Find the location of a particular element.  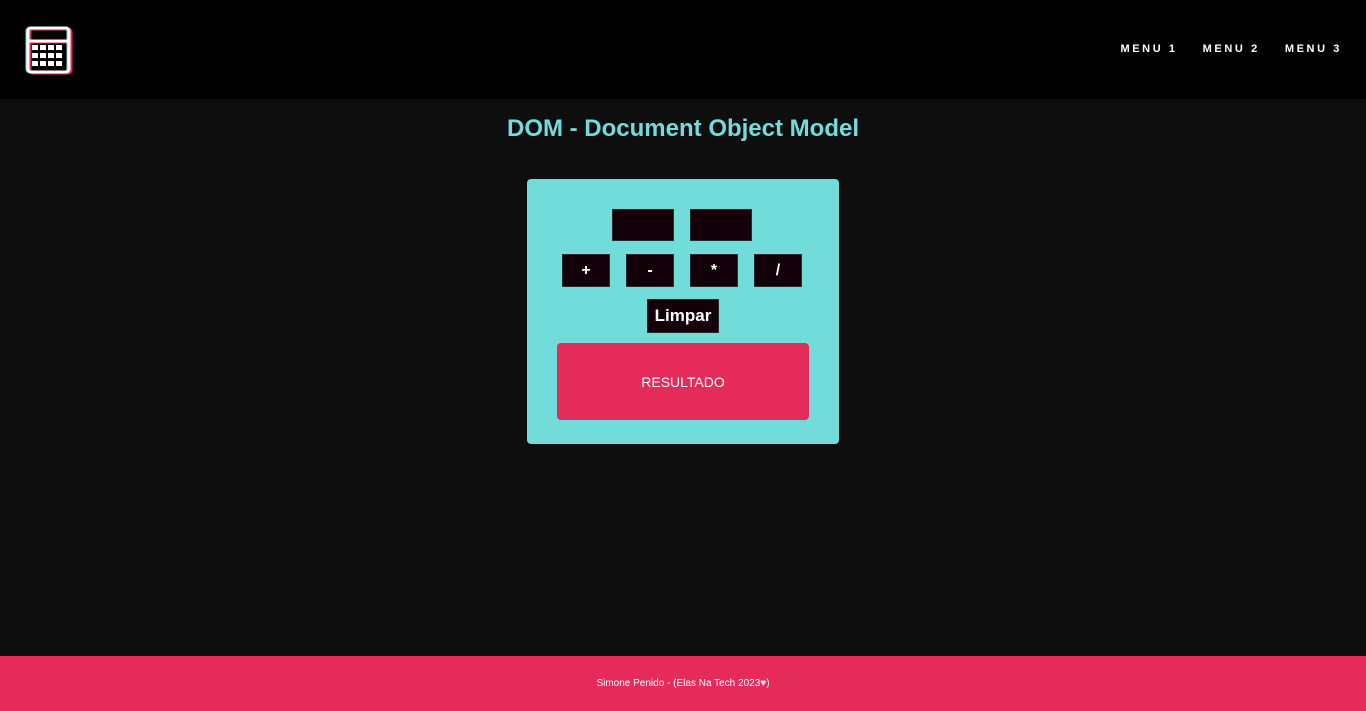

main-nav: MENU 1 MENU 2 MENU 3 is located at coordinates (1231, 49).